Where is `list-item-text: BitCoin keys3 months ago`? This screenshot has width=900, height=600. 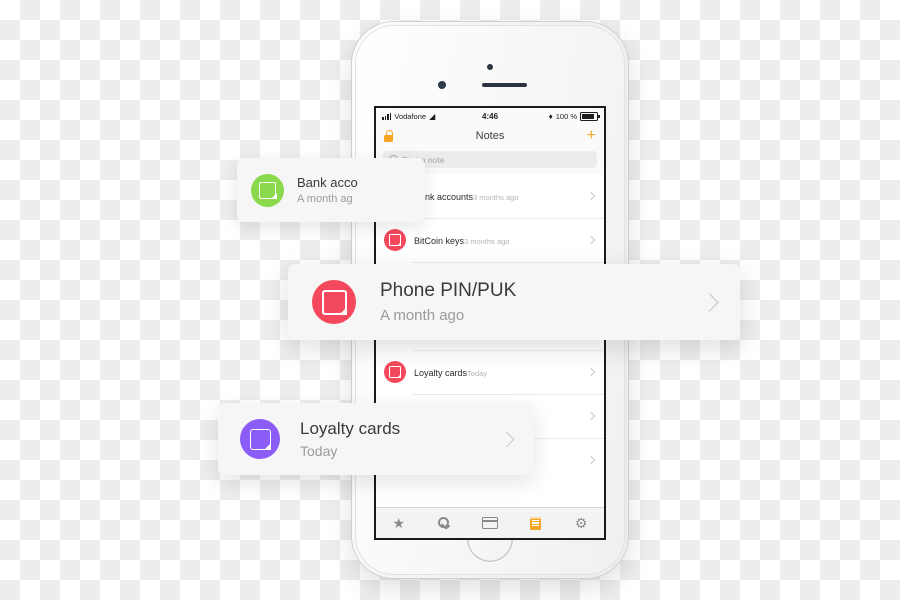
list-item-text: BitCoin keys3 months ago is located at coordinates (501, 240).